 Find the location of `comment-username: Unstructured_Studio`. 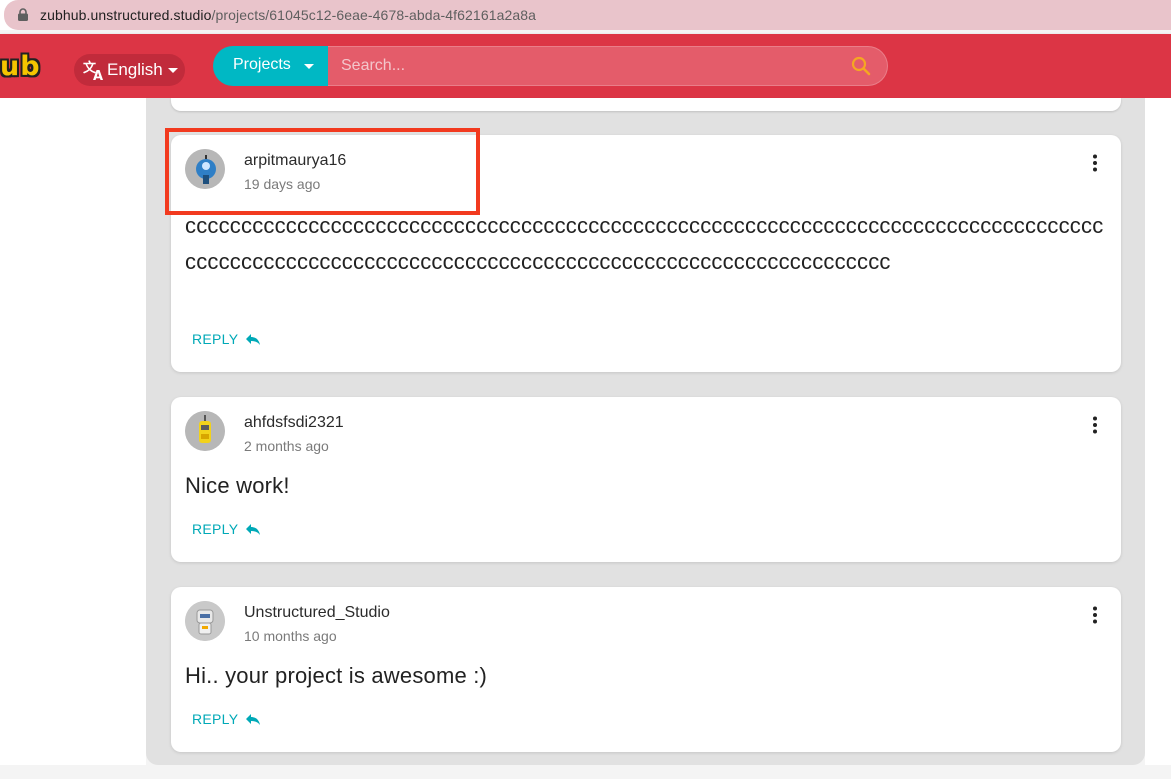

comment-username: Unstructured_Studio is located at coordinates (317, 613).